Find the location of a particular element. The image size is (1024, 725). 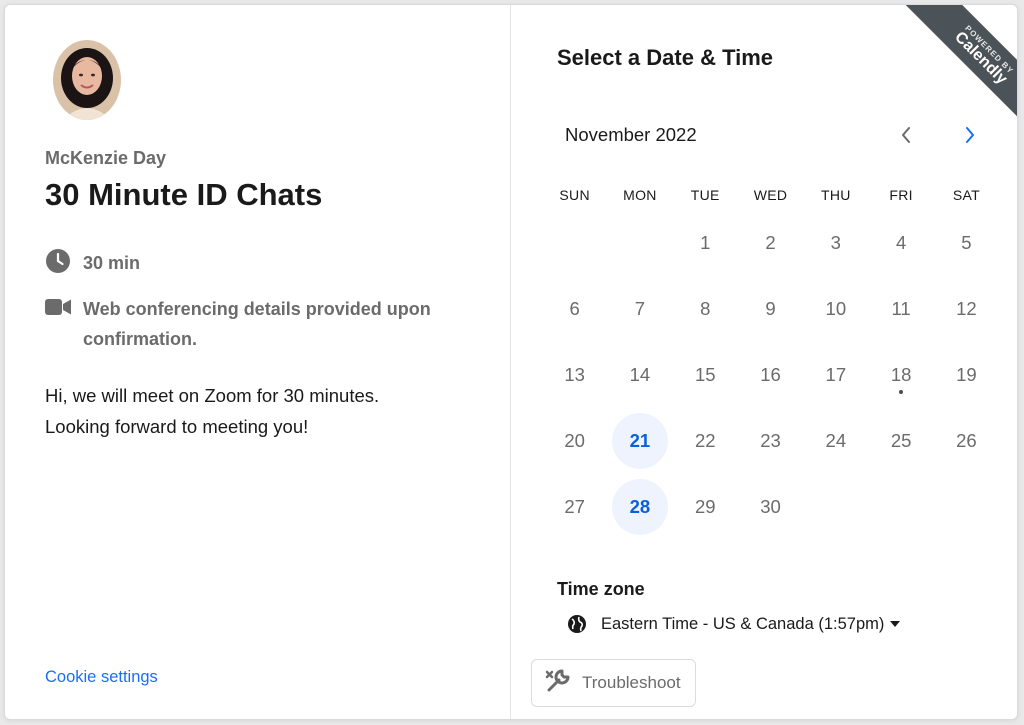

calendar-day-5: 5 is located at coordinates (966, 243).